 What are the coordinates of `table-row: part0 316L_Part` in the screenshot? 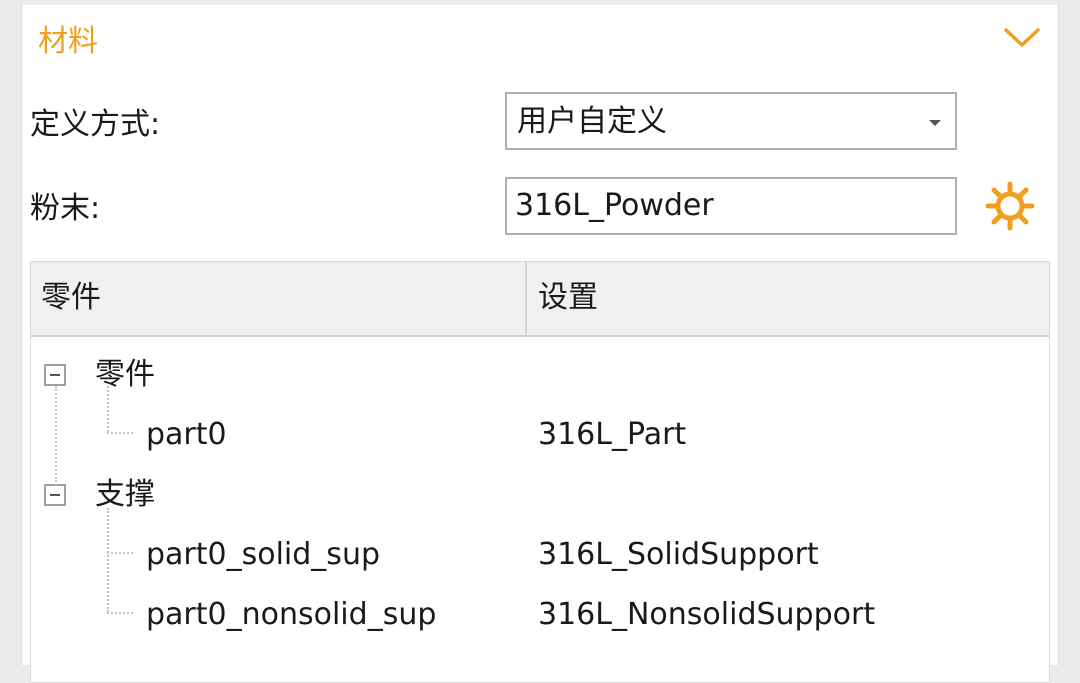 It's located at (540, 432).